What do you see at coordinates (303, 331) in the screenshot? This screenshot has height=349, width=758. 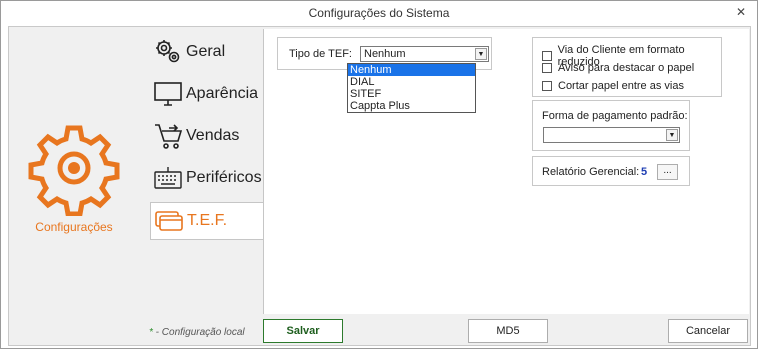 I see `save-button: Salvar` at bounding box center [303, 331].